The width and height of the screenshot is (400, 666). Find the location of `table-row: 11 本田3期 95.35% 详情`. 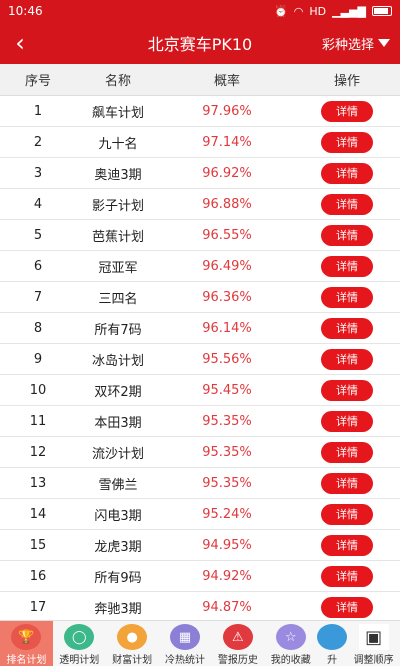

table-row: 11 本田3期 95.35% 详情 is located at coordinates (200, 421).